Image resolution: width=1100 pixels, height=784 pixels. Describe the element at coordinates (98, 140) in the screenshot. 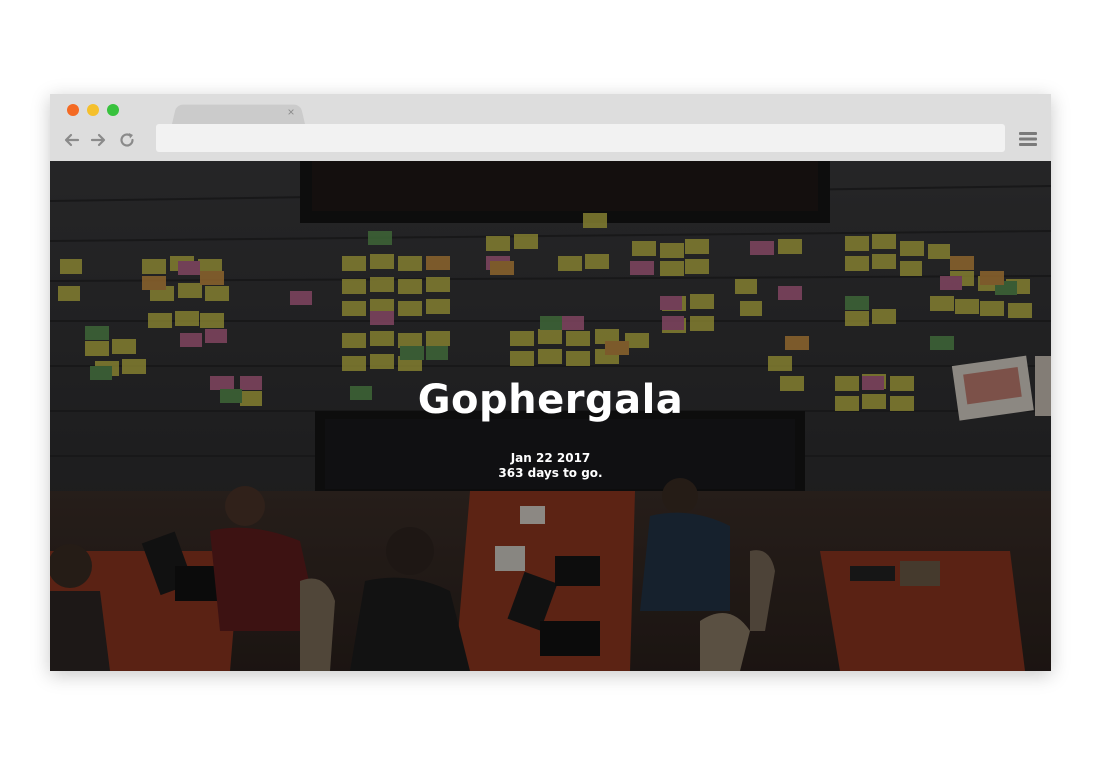

I see `forward-arrow-icon` at that location.